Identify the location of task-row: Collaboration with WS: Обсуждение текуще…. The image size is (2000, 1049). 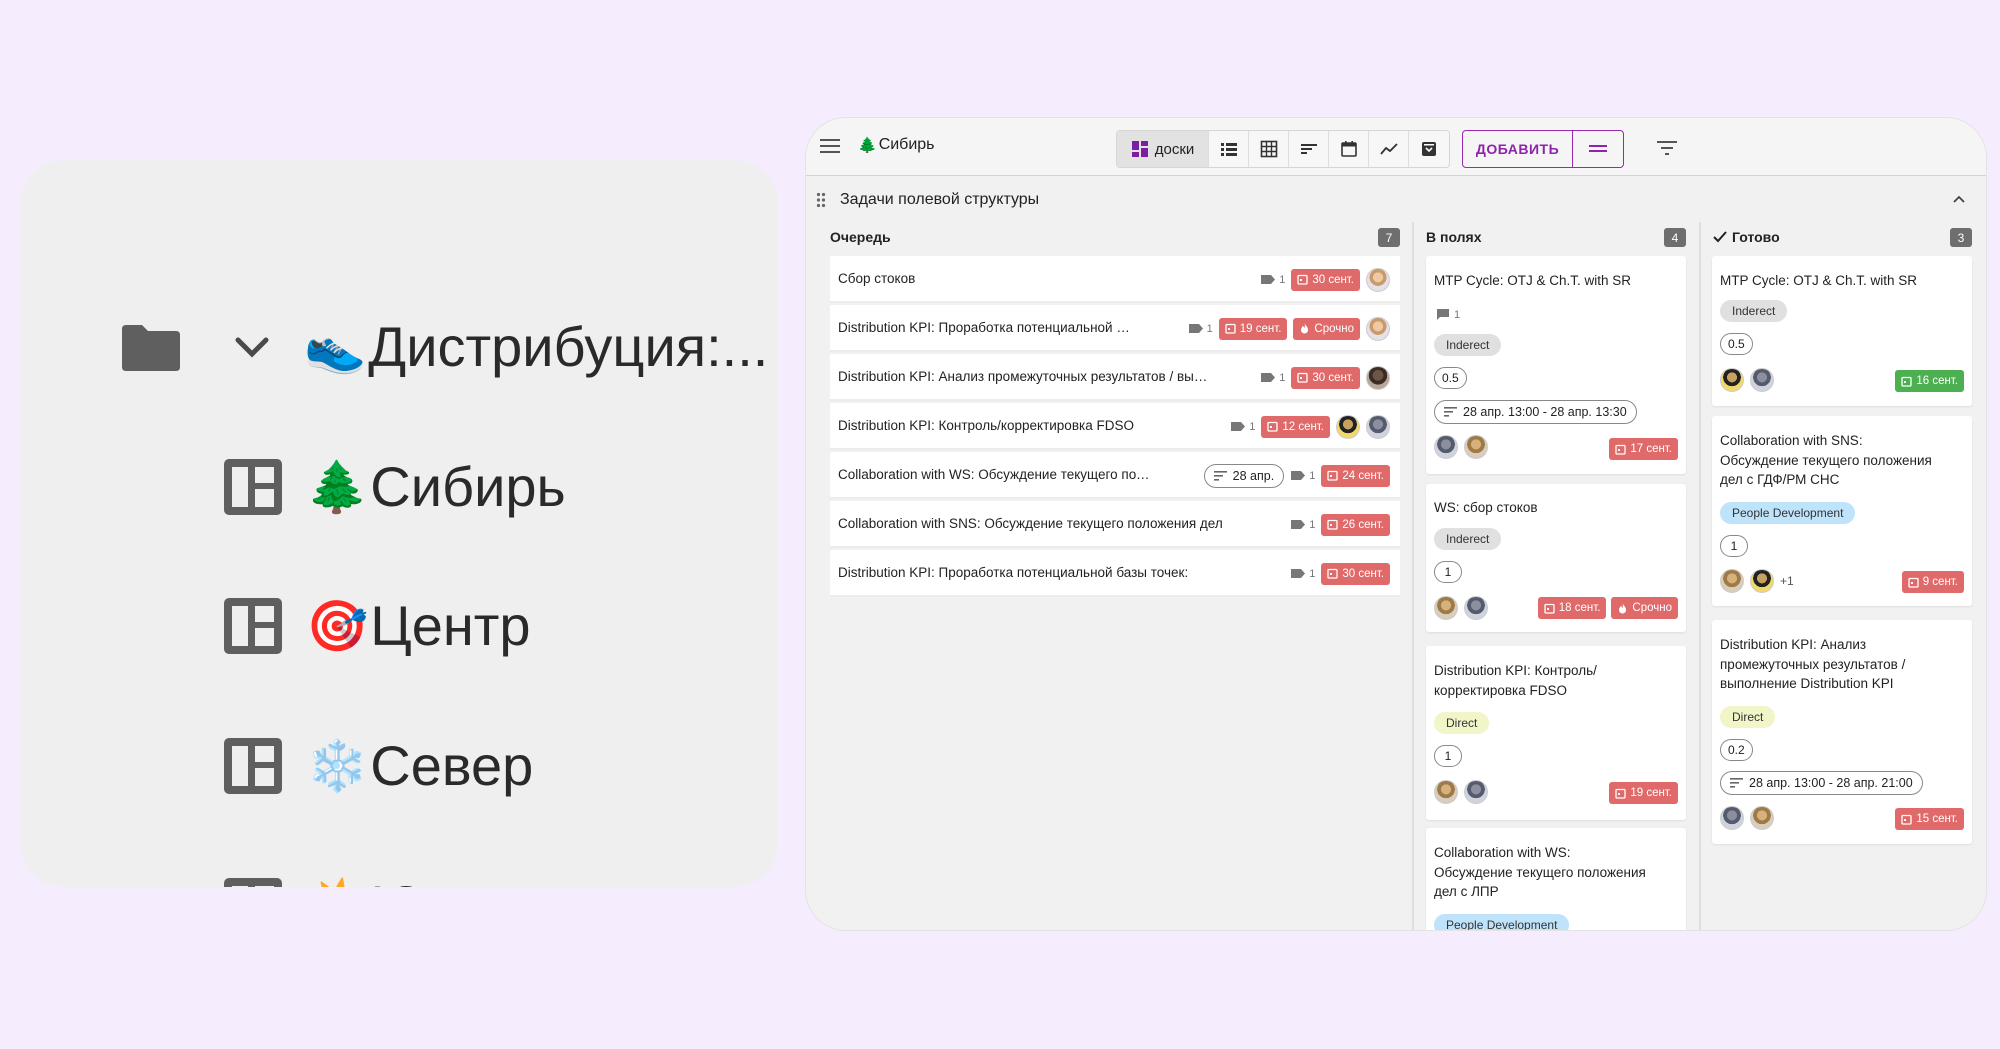
(1115, 475).